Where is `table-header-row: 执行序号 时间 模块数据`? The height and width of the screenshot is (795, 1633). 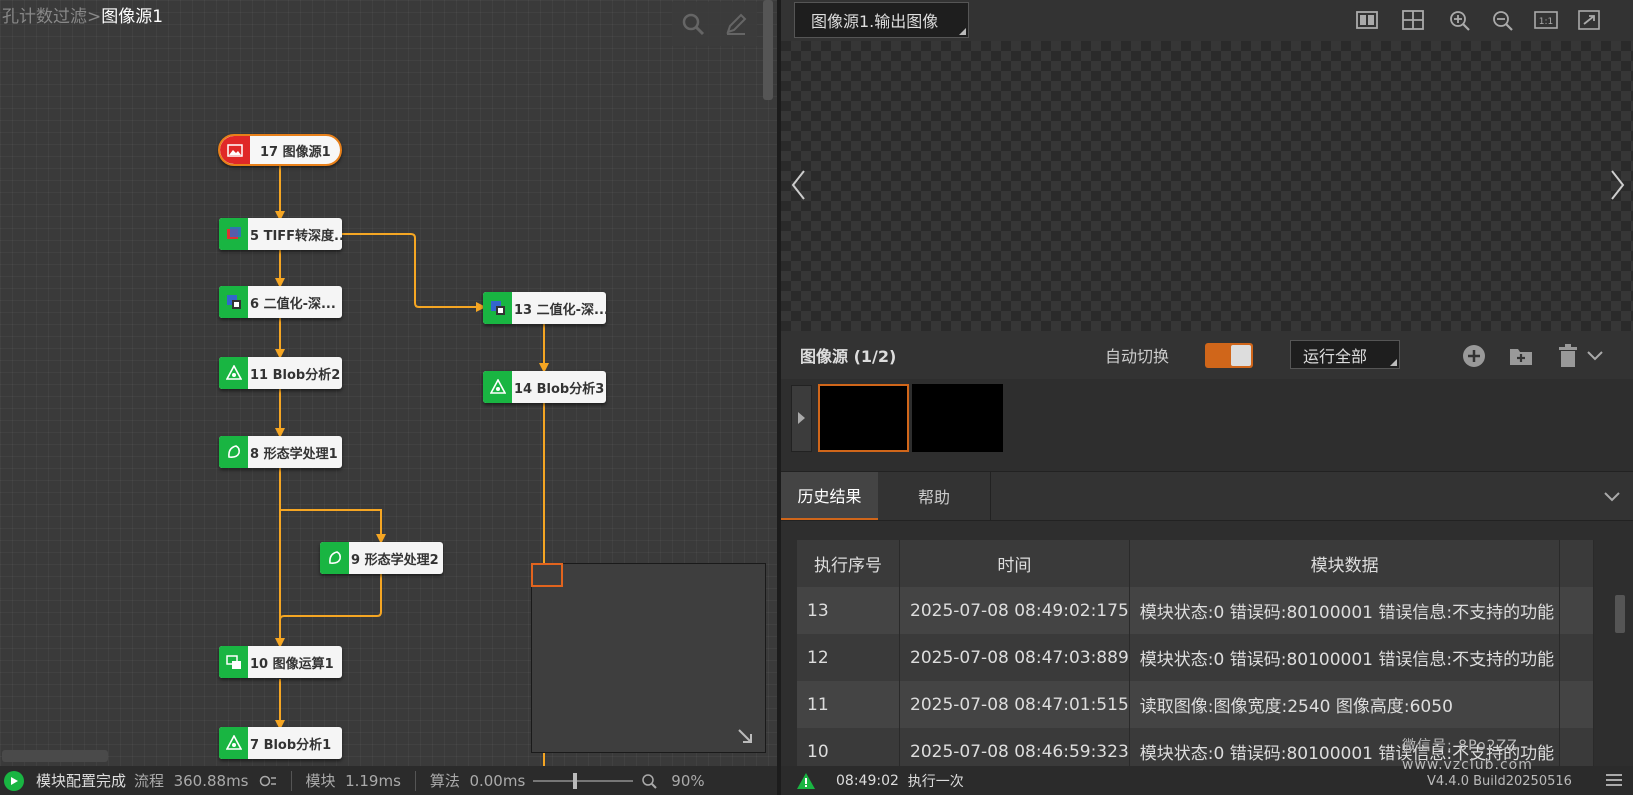 table-header-row: 执行序号 时间 模块数据 is located at coordinates (1195, 563).